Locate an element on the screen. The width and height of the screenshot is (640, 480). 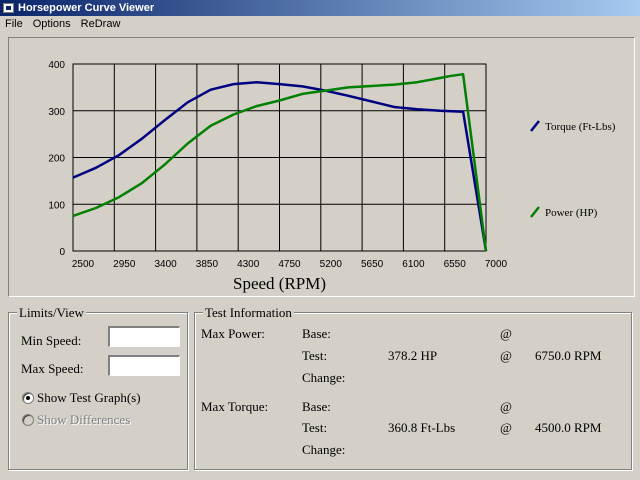
x-tick-label: 2500 is located at coordinates (83, 264).